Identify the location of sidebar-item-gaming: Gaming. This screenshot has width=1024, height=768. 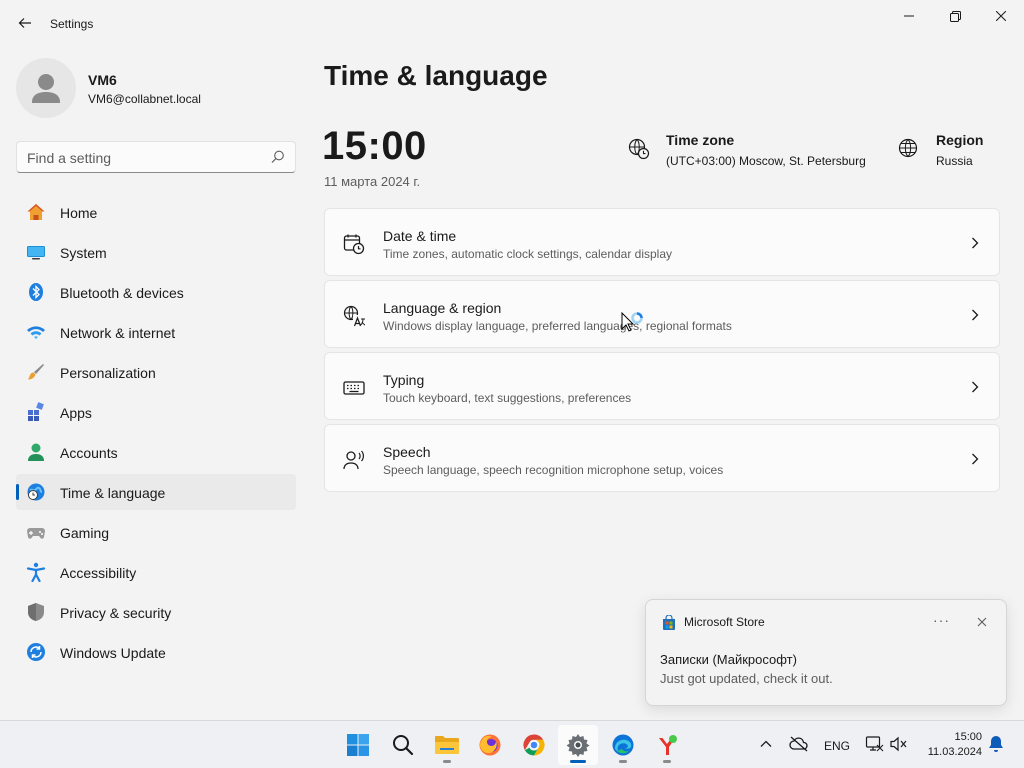
(156, 532).